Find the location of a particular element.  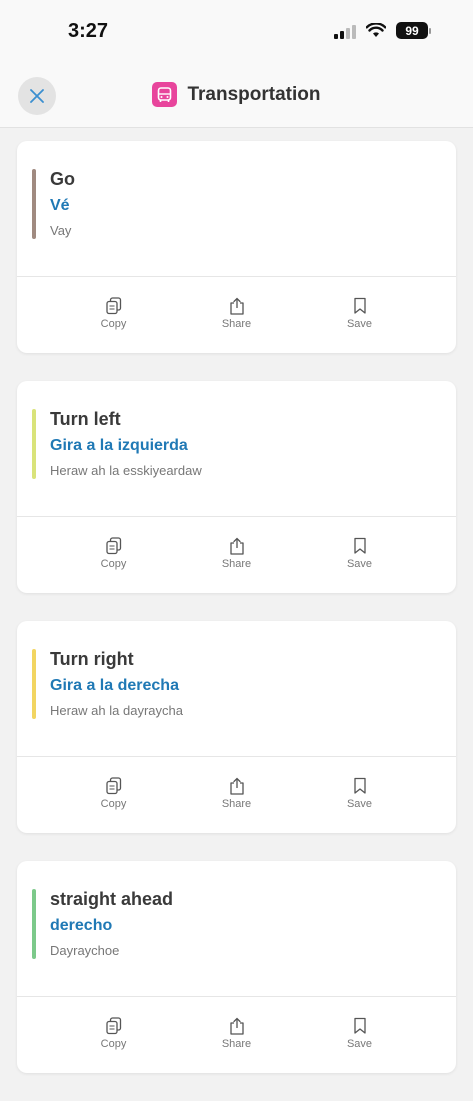

pronunciation: Vay is located at coordinates (61, 230).